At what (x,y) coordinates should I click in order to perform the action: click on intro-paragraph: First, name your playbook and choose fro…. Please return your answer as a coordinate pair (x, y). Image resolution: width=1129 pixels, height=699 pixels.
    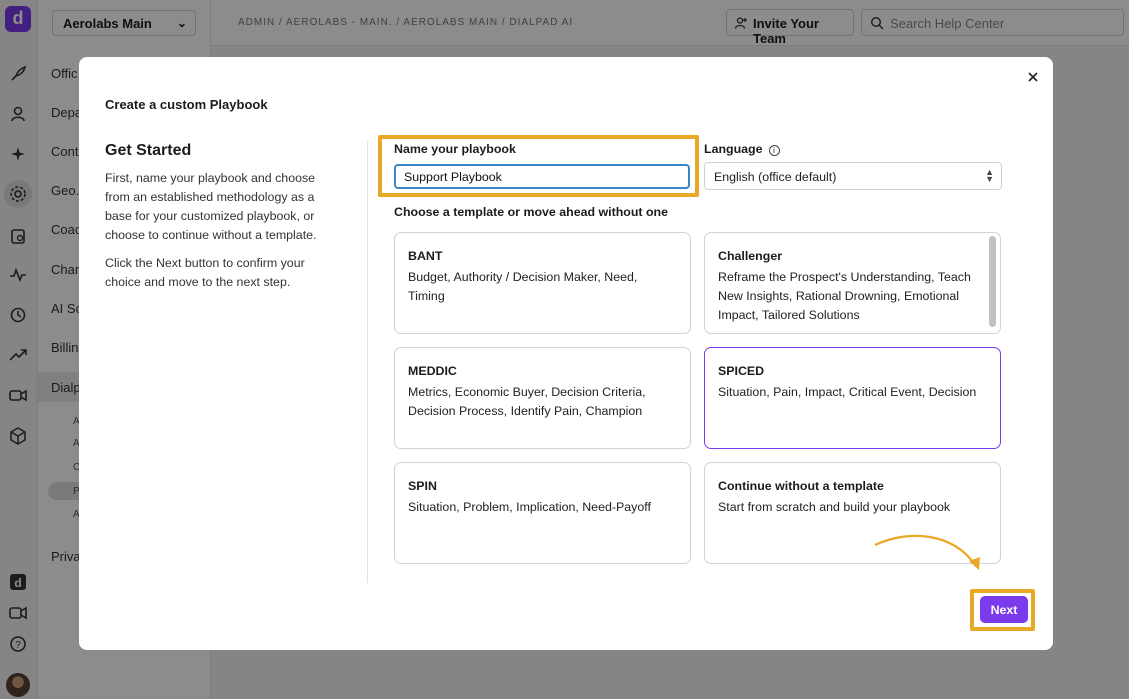
    Looking at the image, I should click on (211, 206).